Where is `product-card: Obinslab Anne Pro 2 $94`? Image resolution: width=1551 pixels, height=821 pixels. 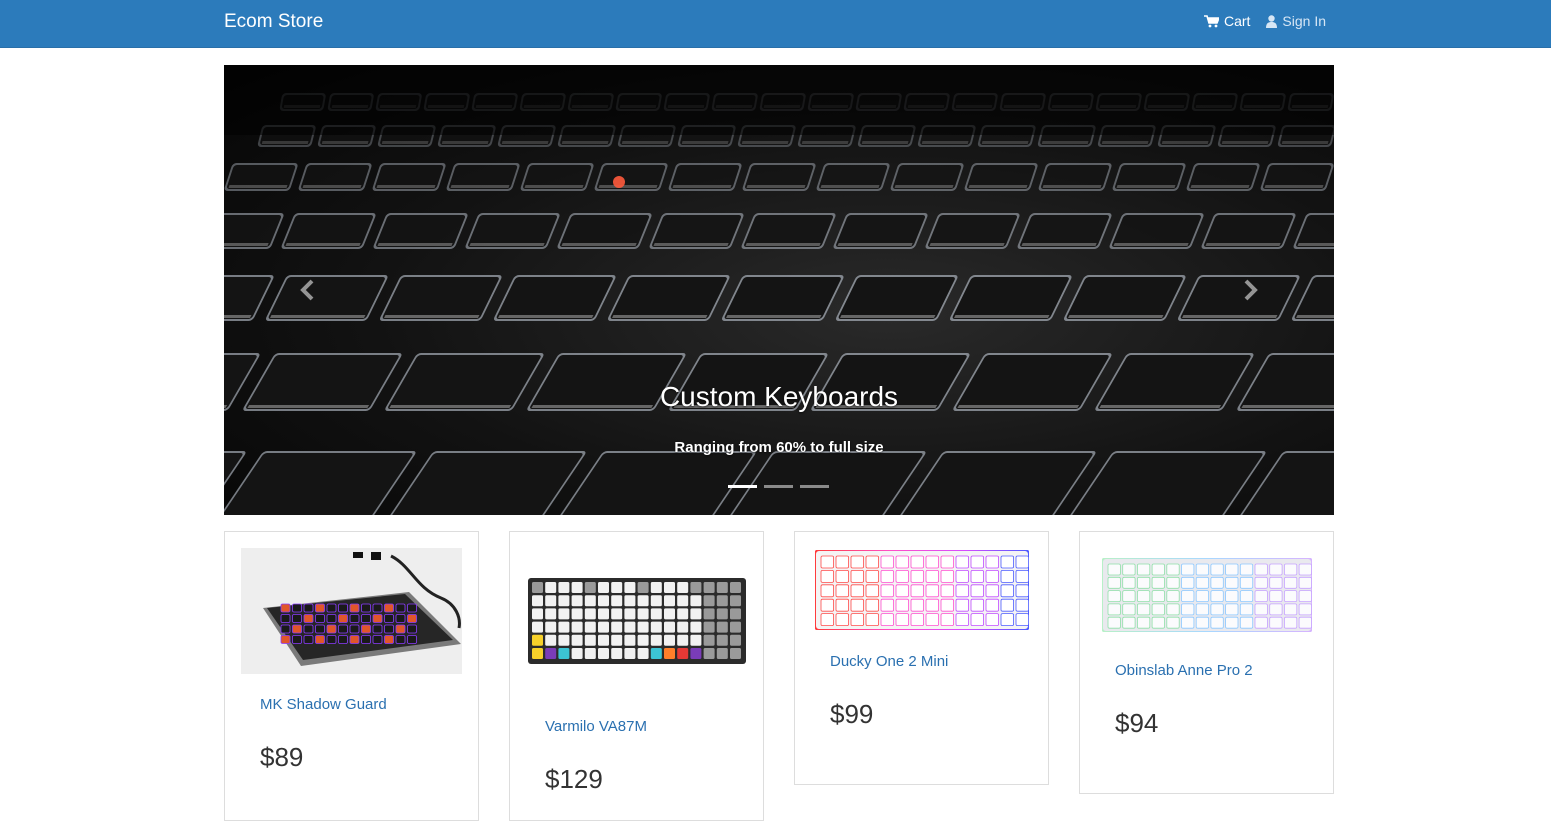 product-card: Obinslab Anne Pro 2 $94 is located at coordinates (1206, 662).